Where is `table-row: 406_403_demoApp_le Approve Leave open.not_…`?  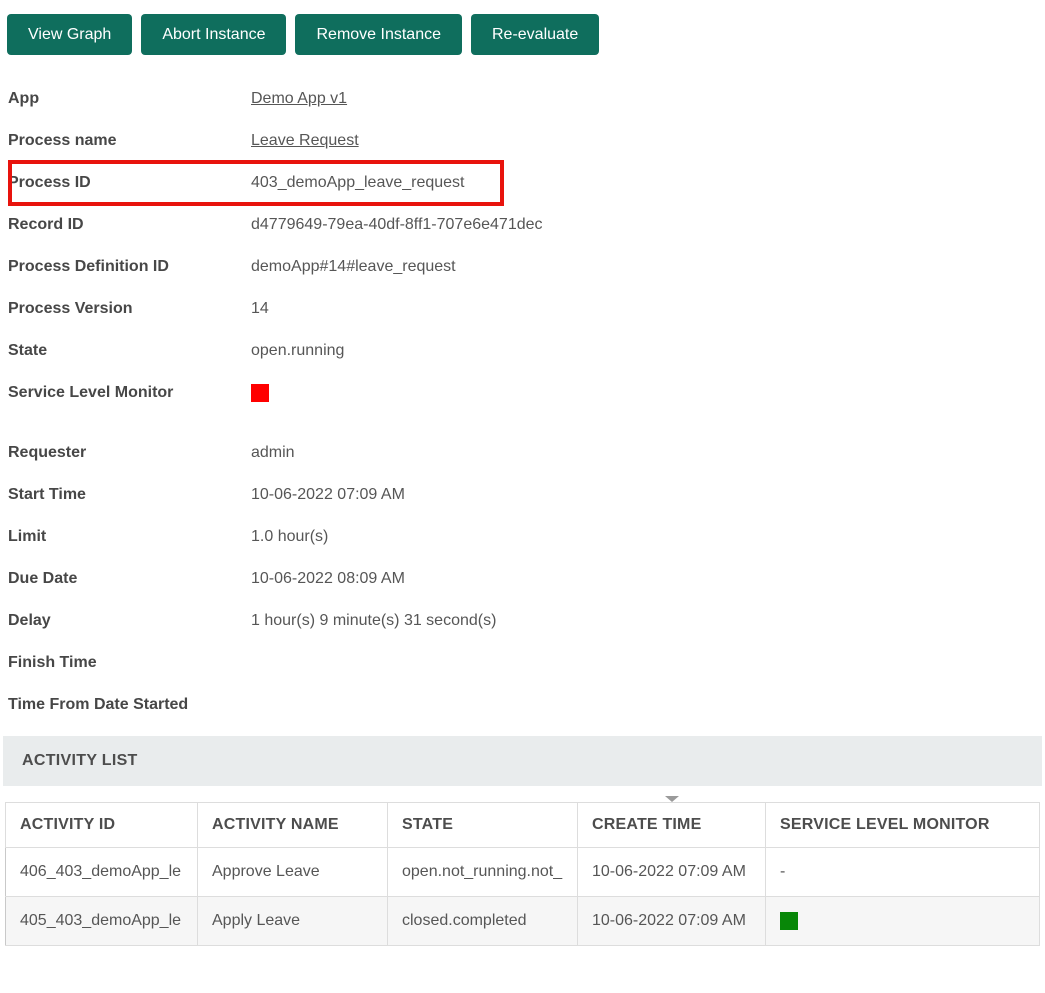 table-row: 406_403_demoApp_le Approve Leave open.not_… is located at coordinates (522, 872).